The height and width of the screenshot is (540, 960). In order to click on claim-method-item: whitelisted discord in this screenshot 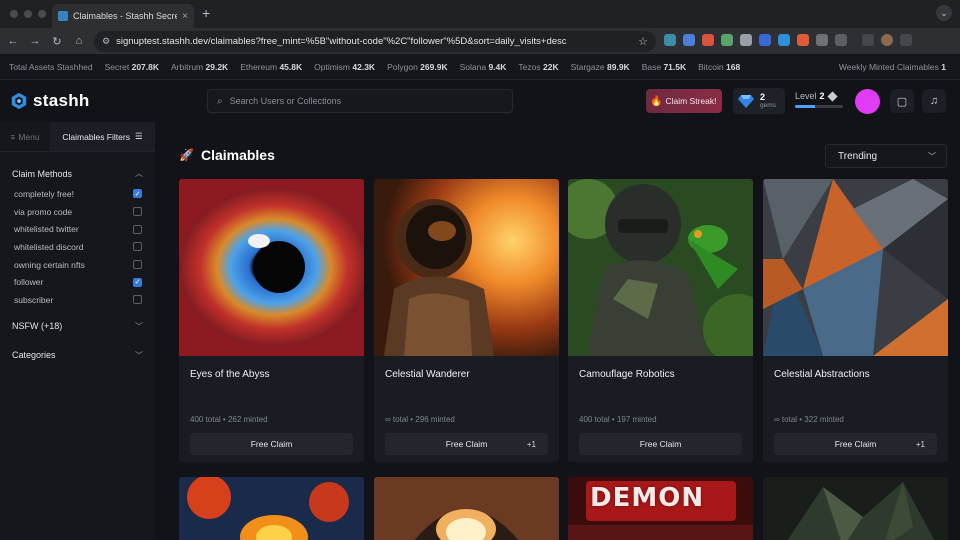, I will do `click(78, 247)`.